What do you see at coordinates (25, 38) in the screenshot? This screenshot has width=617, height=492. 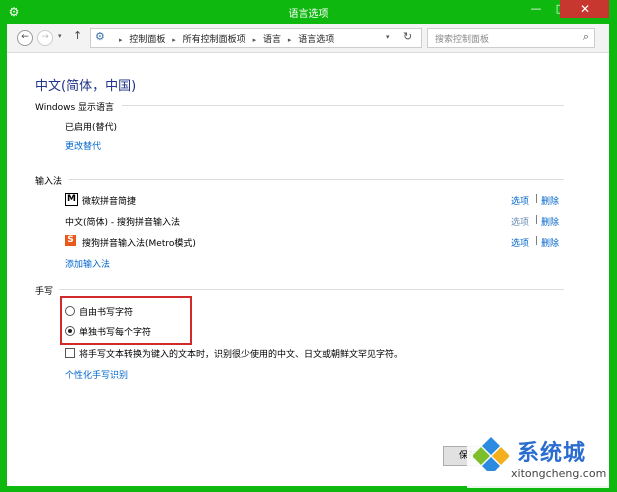 I see `back-button: ←` at bounding box center [25, 38].